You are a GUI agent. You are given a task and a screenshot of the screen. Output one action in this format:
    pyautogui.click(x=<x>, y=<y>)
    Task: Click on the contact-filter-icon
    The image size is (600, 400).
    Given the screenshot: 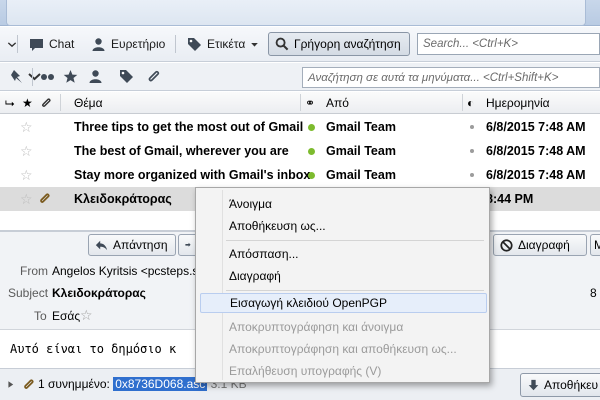 What is the action you would take?
    pyautogui.click(x=95, y=76)
    